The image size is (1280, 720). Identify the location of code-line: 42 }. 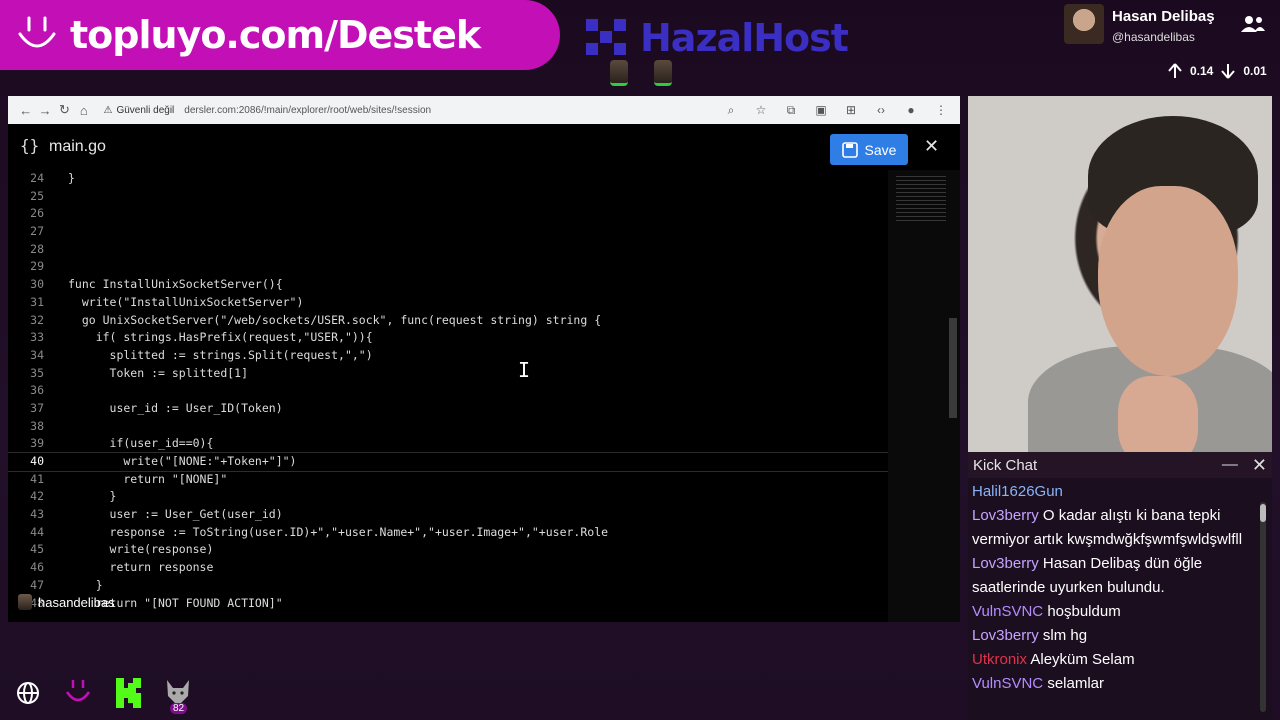
(448, 497).